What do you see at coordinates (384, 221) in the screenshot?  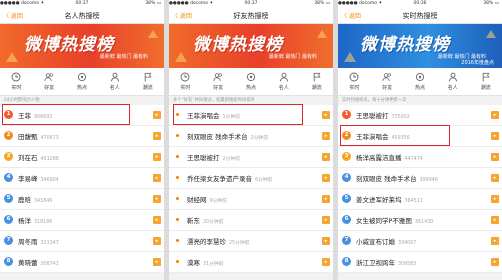 I see `item-title: 女生被同学P不雅图` at bounding box center [384, 221].